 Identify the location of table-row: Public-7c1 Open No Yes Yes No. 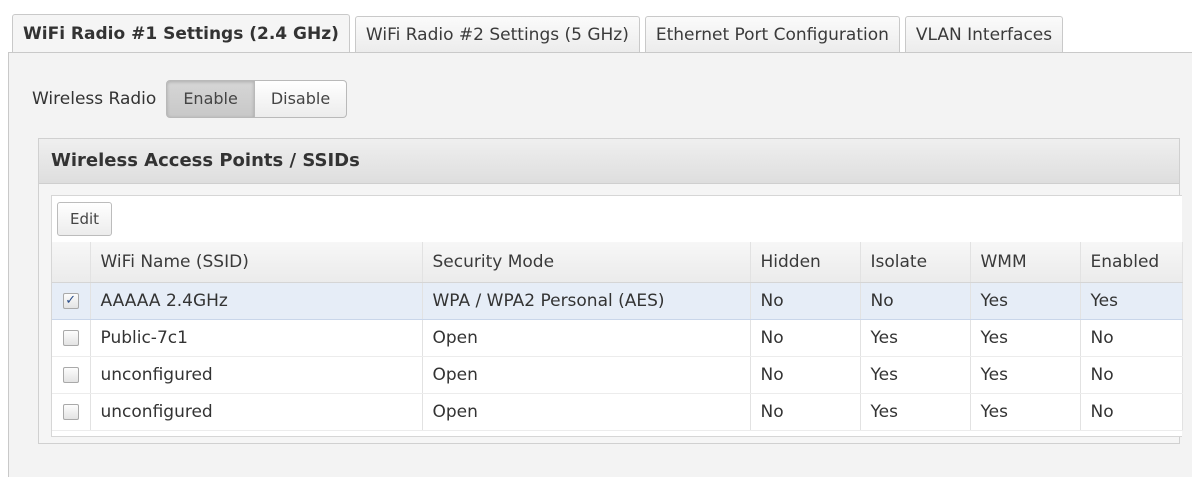
(617, 338).